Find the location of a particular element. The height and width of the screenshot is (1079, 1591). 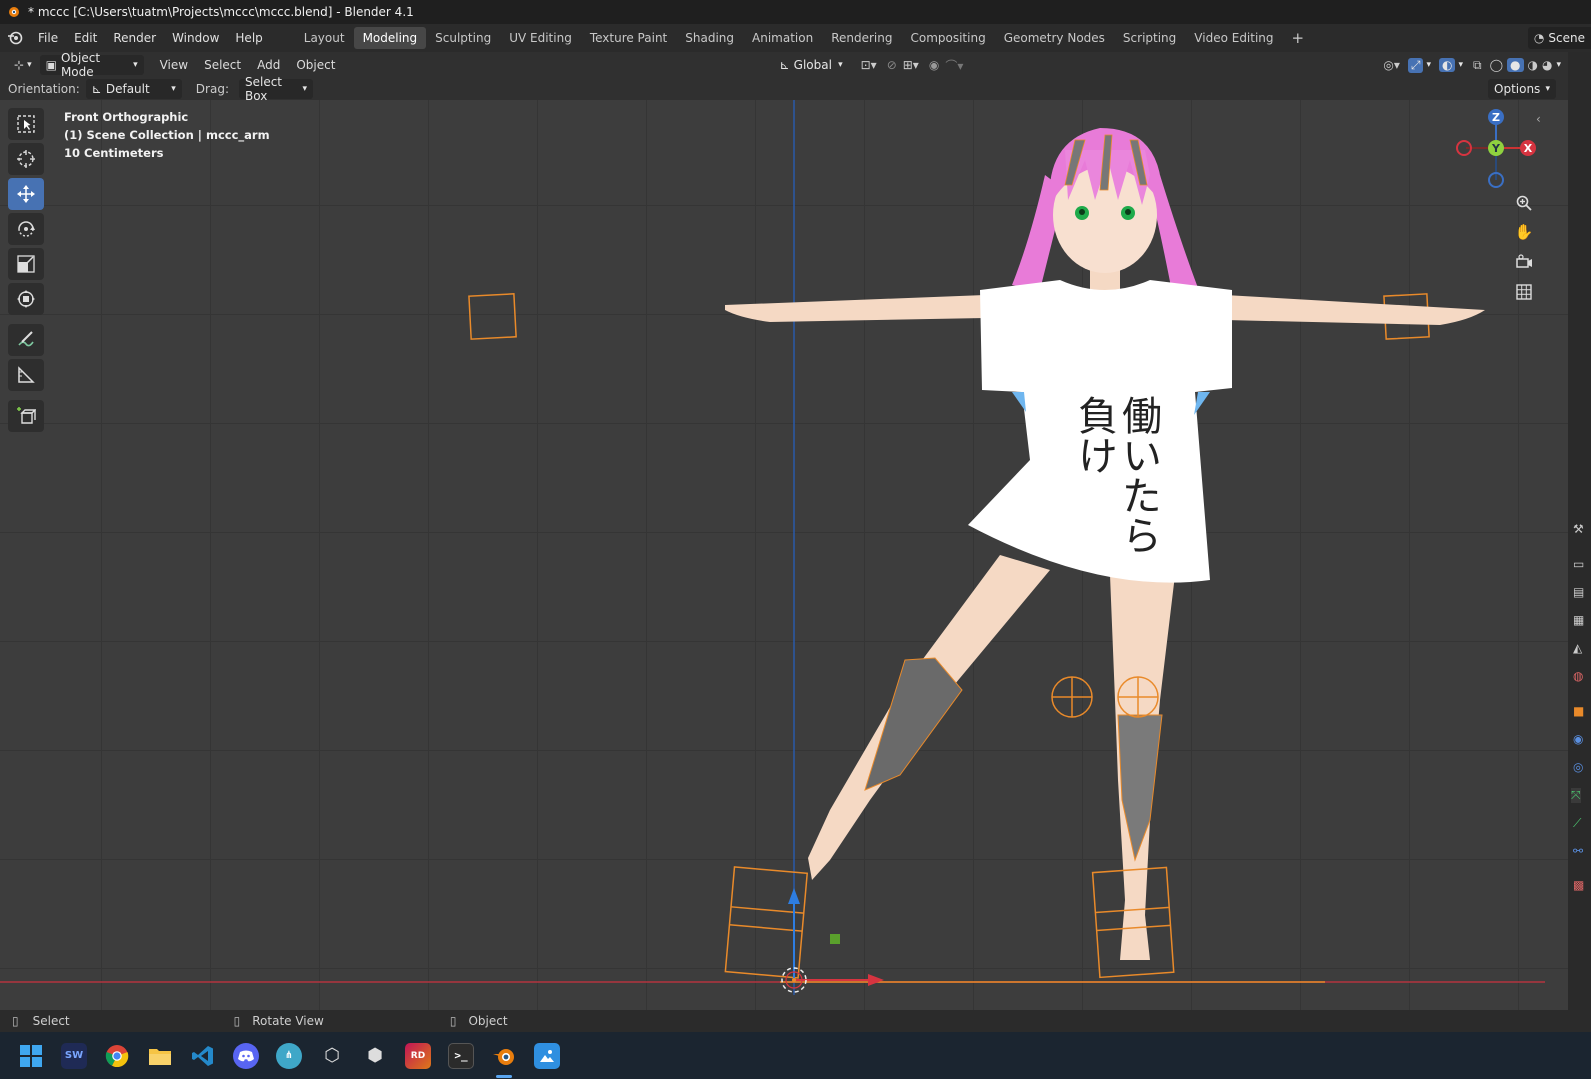

rider-icon: RD is located at coordinates (418, 1055).